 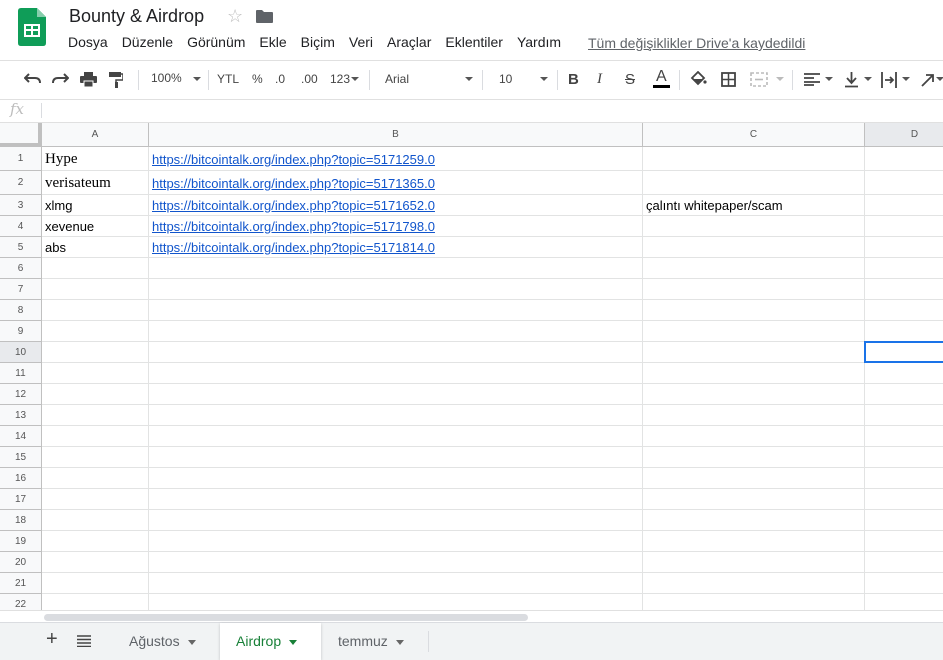 What do you see at coordinates (21, 562) in the screenshot?
I see `row-header: 20` at bounding box center [21, 562].